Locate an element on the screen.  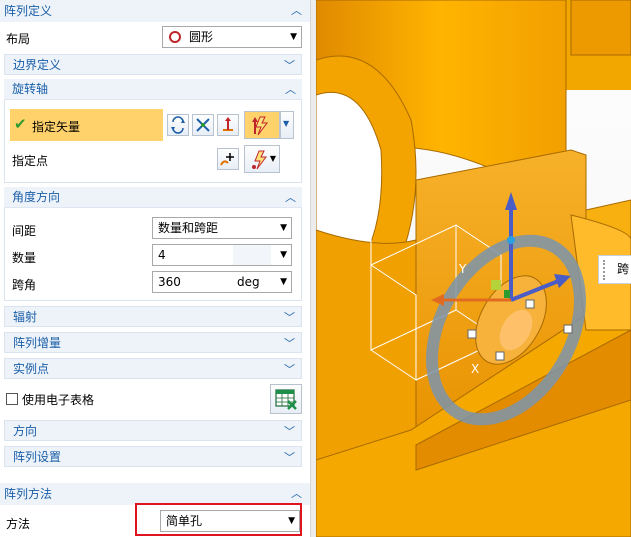
lightning-vector-icon is located at coordinates (260, 126).